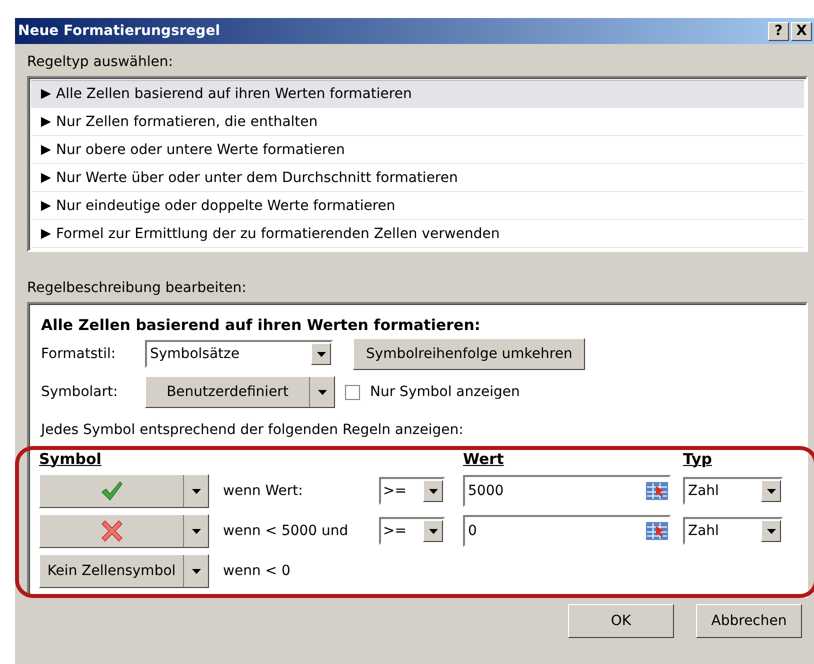 This screenshot has width=814, height=664. Describe the element at coordinates (239, 354) in the screenshot. I see `format-style-dropdown: Symbolsätze` at that location.